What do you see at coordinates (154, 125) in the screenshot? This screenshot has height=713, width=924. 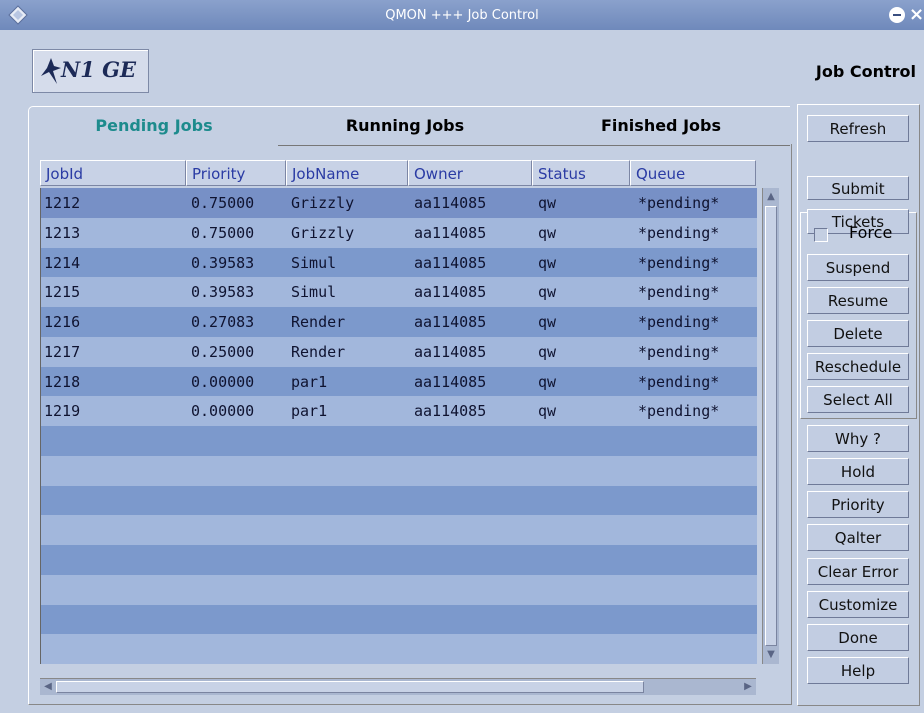 I see `tab-pending-jobs: Pending Jobs` at bounding box center [154, 125].